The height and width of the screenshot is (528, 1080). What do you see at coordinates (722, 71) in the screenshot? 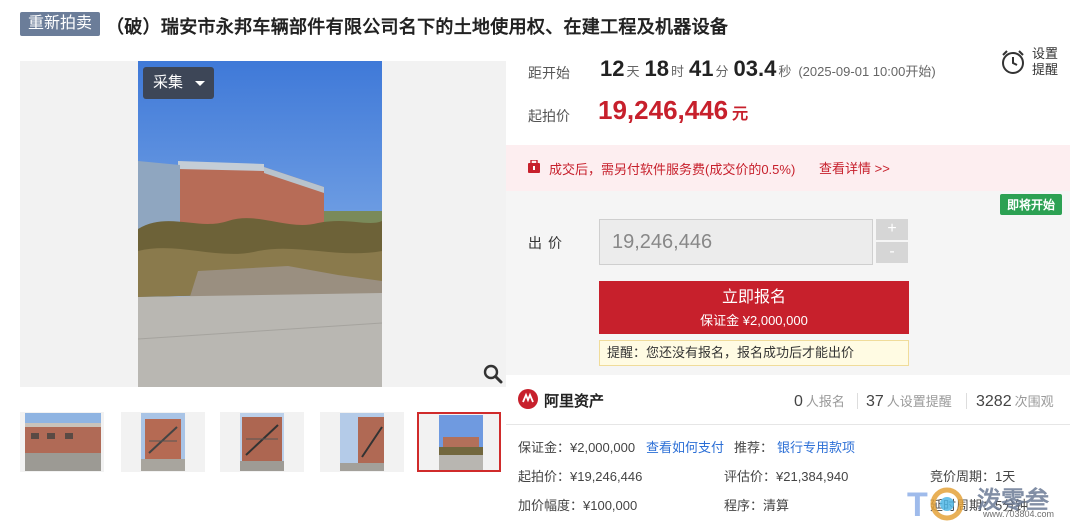
I see `countdown-minutes-unit: 分` at bounding box center [722, 71].